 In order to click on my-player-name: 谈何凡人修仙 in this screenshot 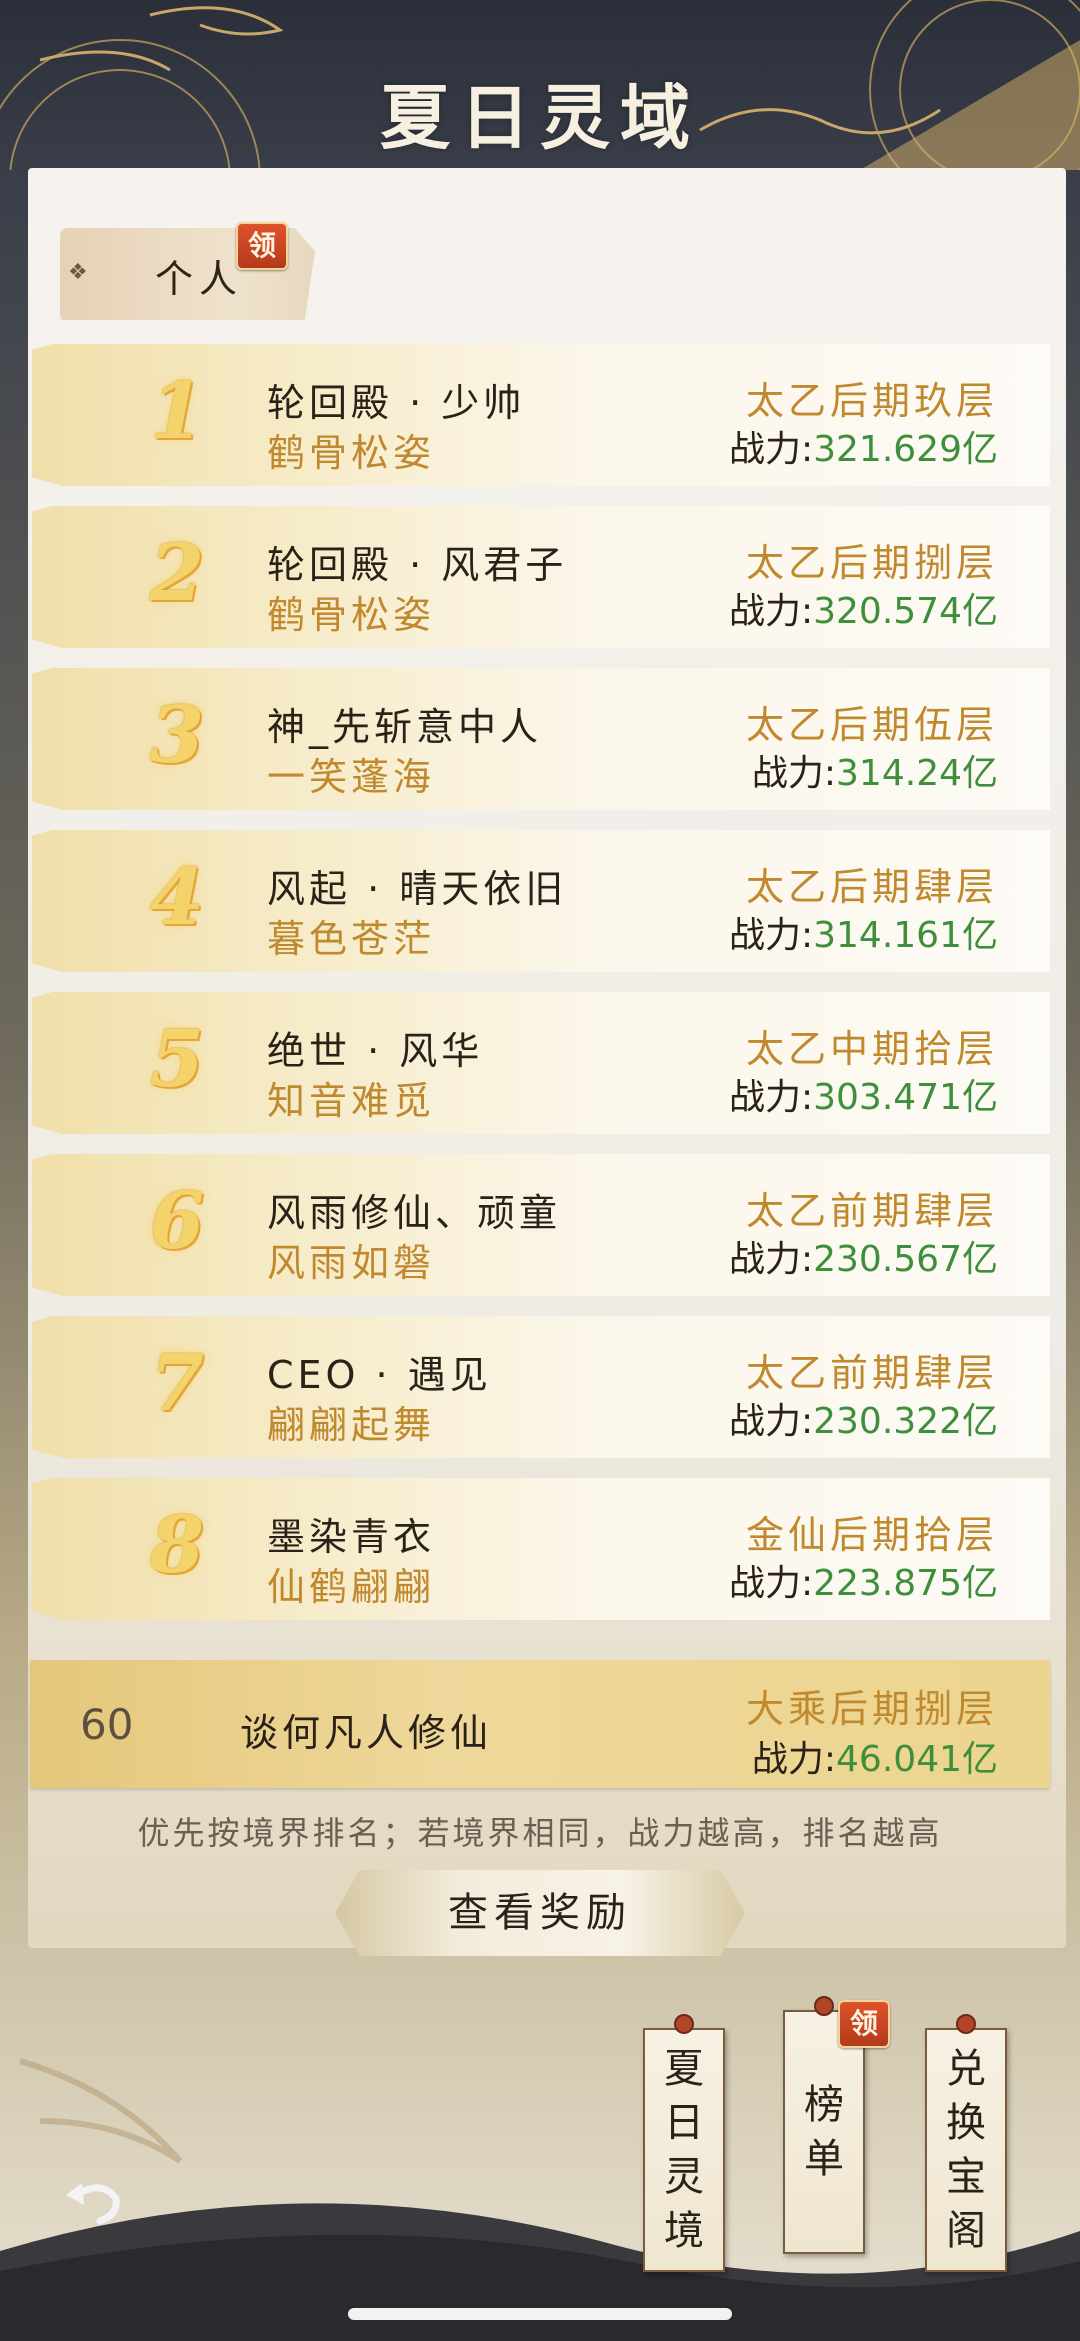, I will do `click(366, 1733)`.